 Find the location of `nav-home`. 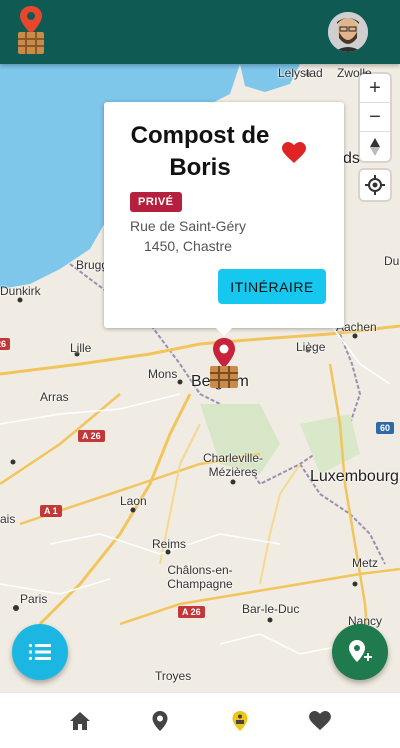

nav-home is located at coordinates (80, 720).